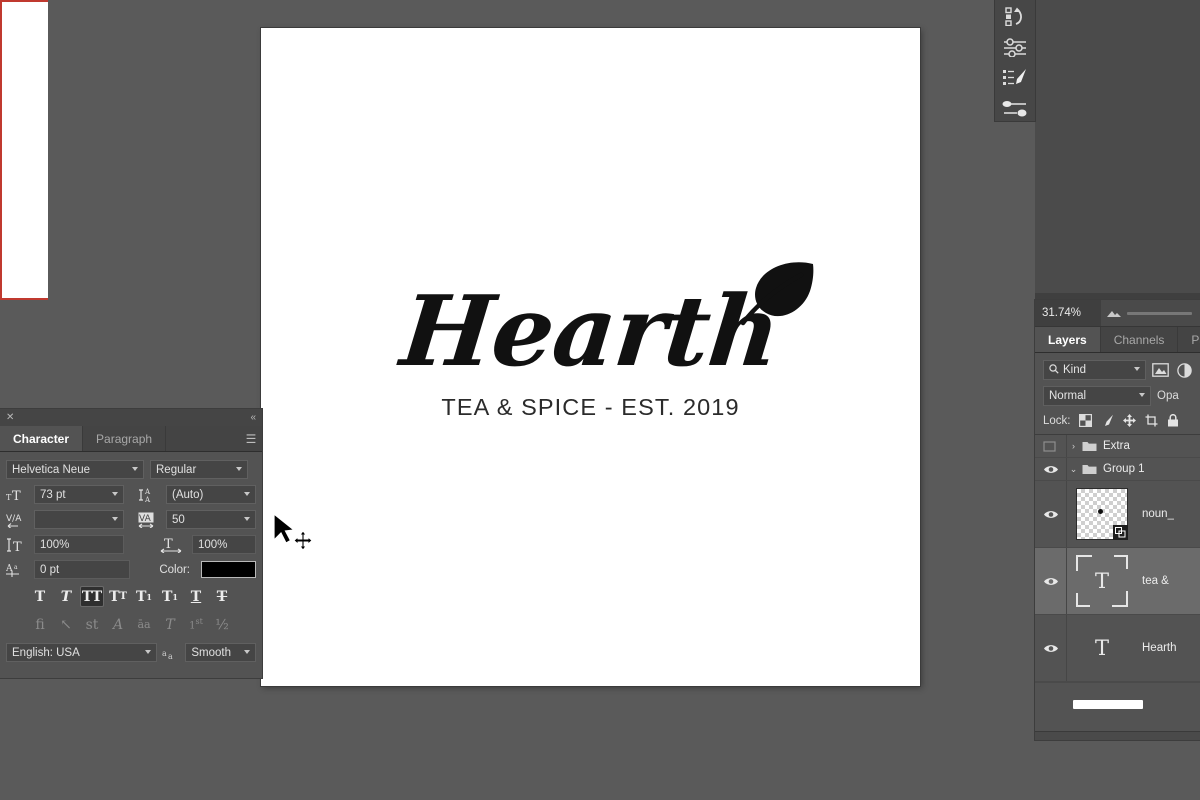  What do you see at coordinates (144, 624) in the screenshot?
I see `oldstyle-button: āa` at bounding box center [144, 624].